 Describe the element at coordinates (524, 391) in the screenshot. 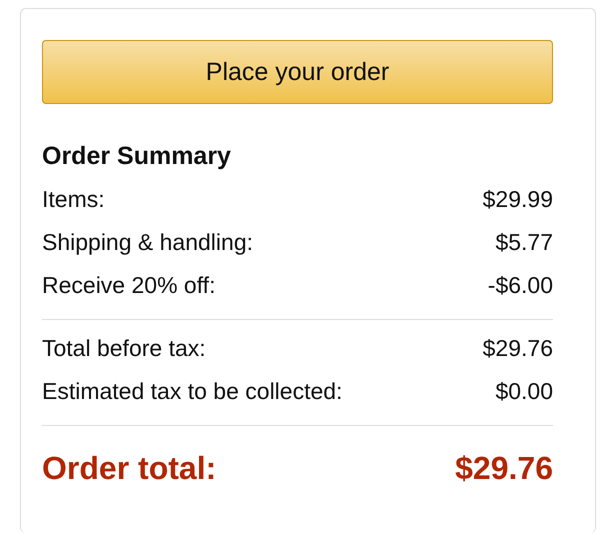

I see `row-amount: $0.00` at that location.